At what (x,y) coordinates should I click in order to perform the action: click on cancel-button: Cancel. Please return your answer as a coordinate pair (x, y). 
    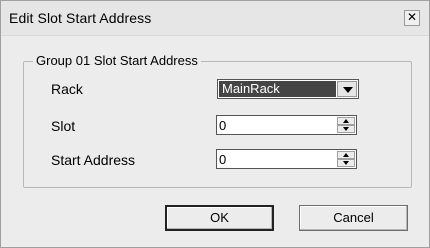
    Looking at the image, I should click on (353, 218).